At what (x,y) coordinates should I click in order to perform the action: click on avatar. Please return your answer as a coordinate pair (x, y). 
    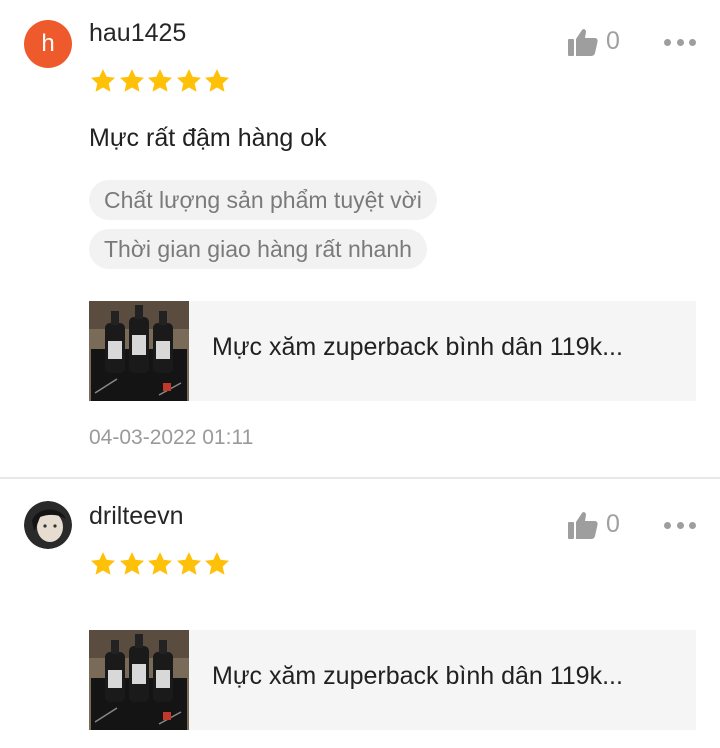
    Looking at the image, I should click on (48, 525).